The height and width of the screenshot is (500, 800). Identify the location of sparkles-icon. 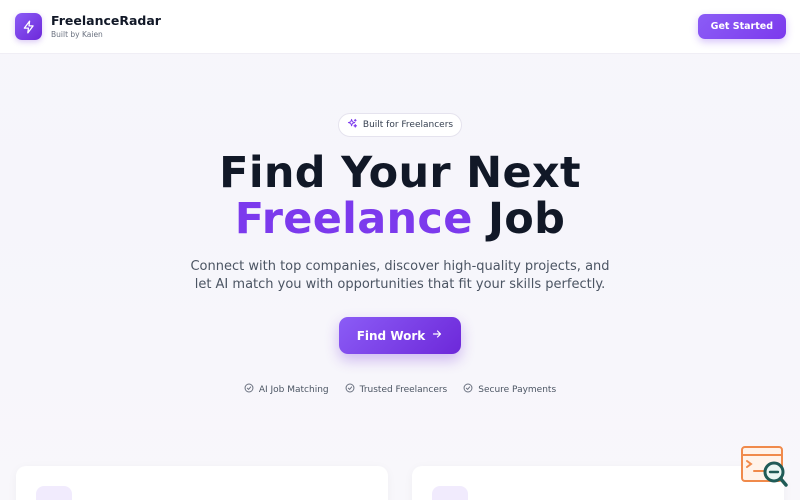
(352, 125).